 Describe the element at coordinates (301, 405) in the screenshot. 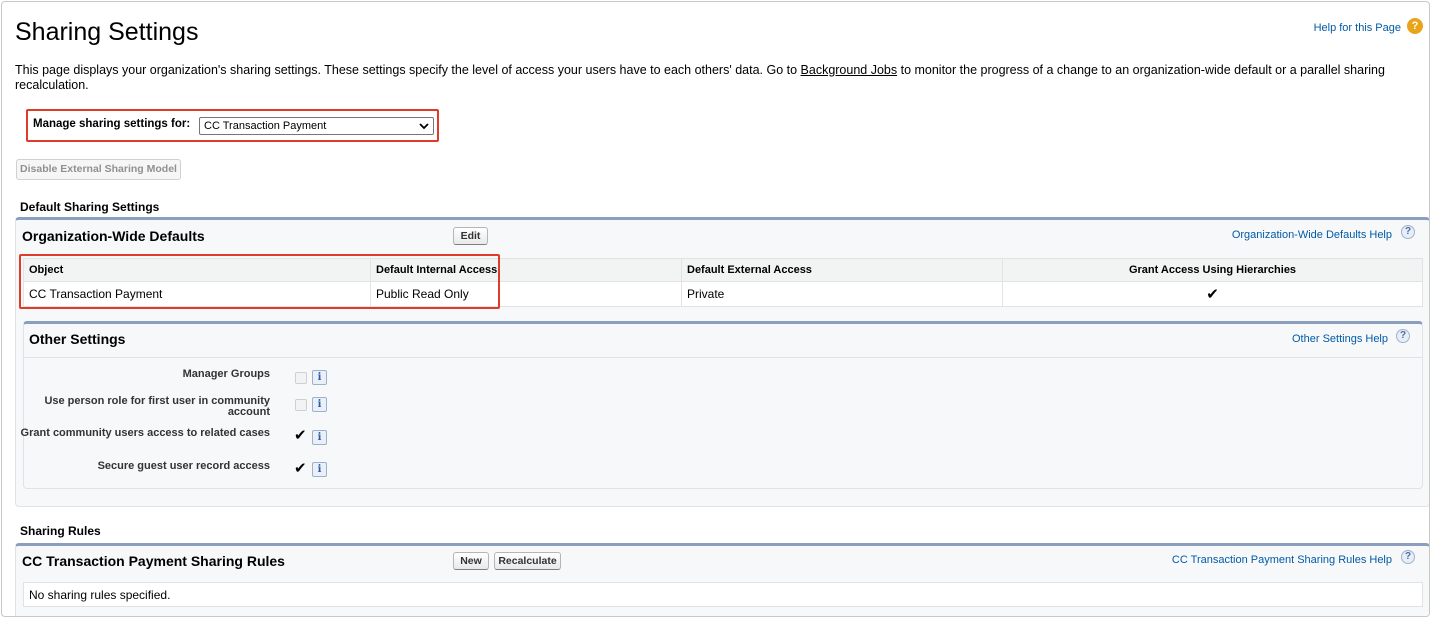

I see `person-role-checkbox` at that location.